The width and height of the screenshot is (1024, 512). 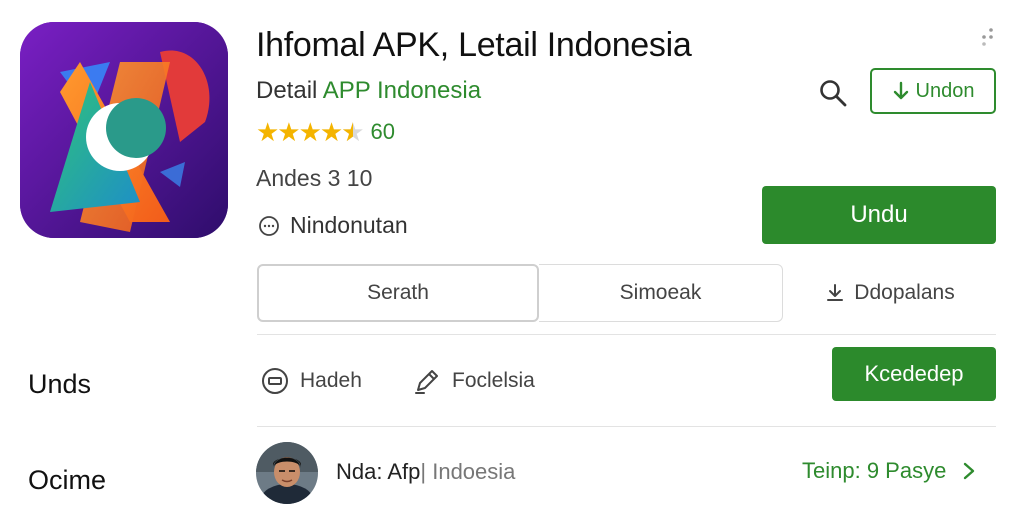 What do you see at coordinates (269, 225) in the screenshot?
I see `clock-icon` at bounding box center [269, 225].